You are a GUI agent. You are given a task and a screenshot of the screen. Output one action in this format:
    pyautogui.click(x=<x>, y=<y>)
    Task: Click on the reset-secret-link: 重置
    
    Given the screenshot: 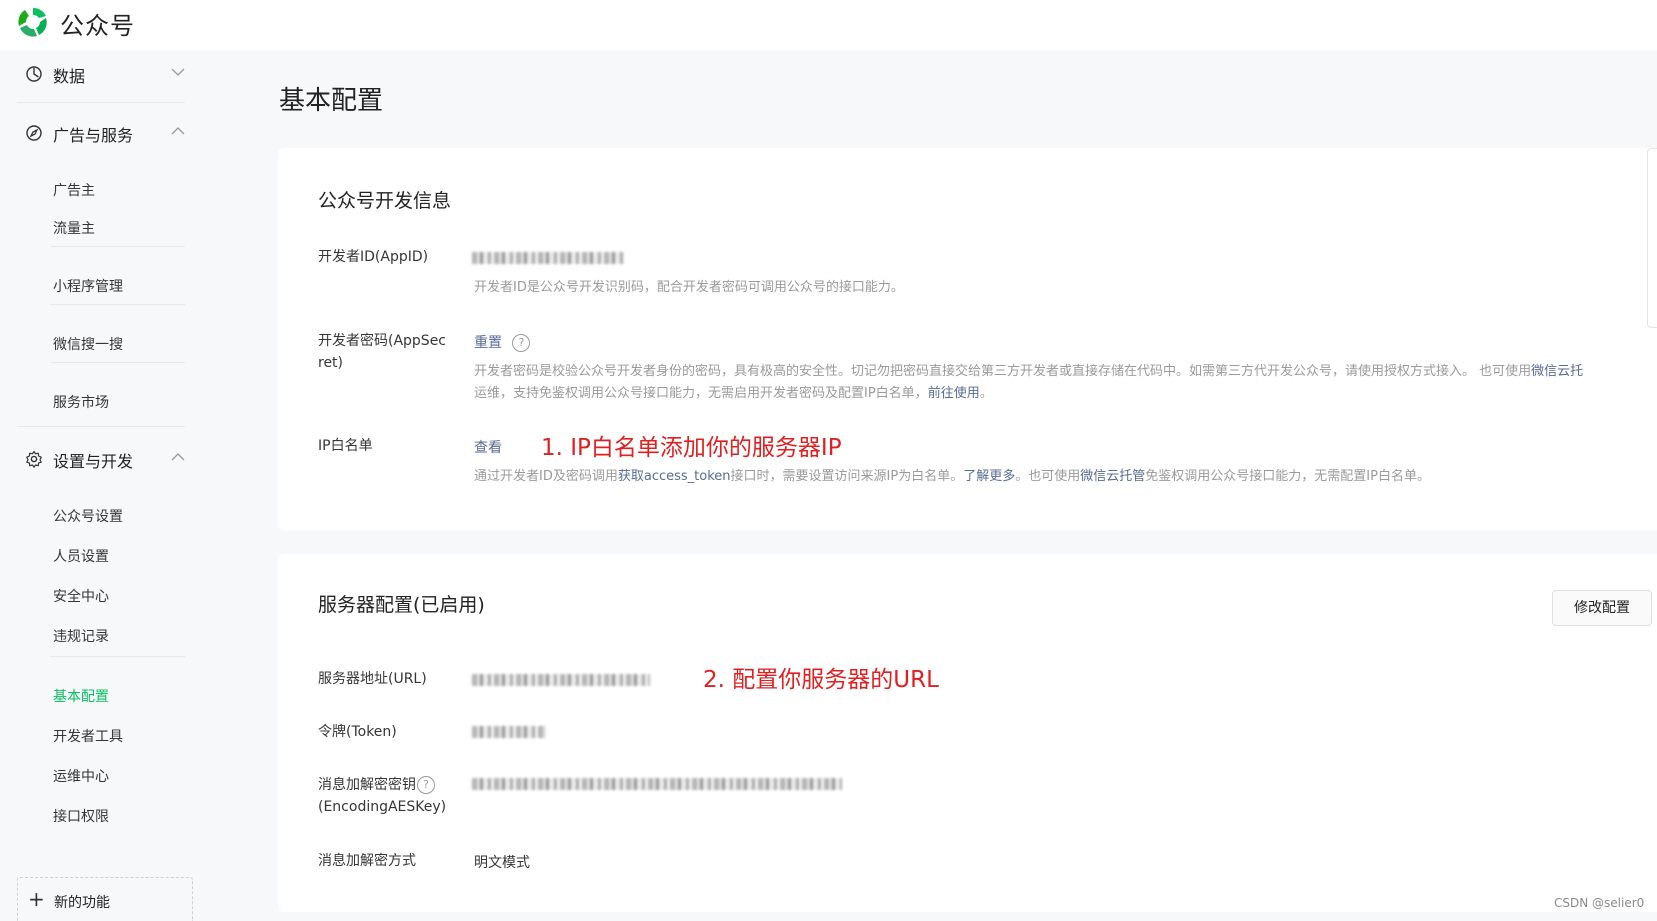 What is the action you would take?
    pyautogui.click(x=488, y=343)
    